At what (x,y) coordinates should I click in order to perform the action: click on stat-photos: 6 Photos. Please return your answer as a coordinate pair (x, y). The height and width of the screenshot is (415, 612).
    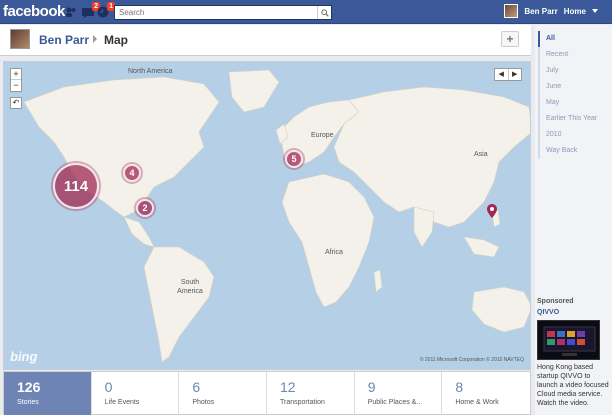
    Looking at the image, I should click on (223, 393).